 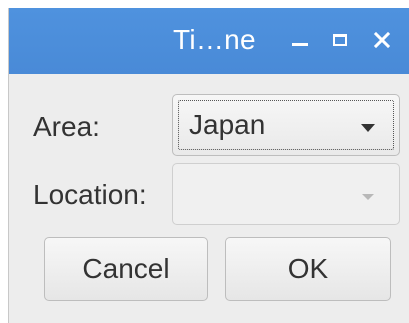 I want to click on close-icon, so click(x=382, y=40).